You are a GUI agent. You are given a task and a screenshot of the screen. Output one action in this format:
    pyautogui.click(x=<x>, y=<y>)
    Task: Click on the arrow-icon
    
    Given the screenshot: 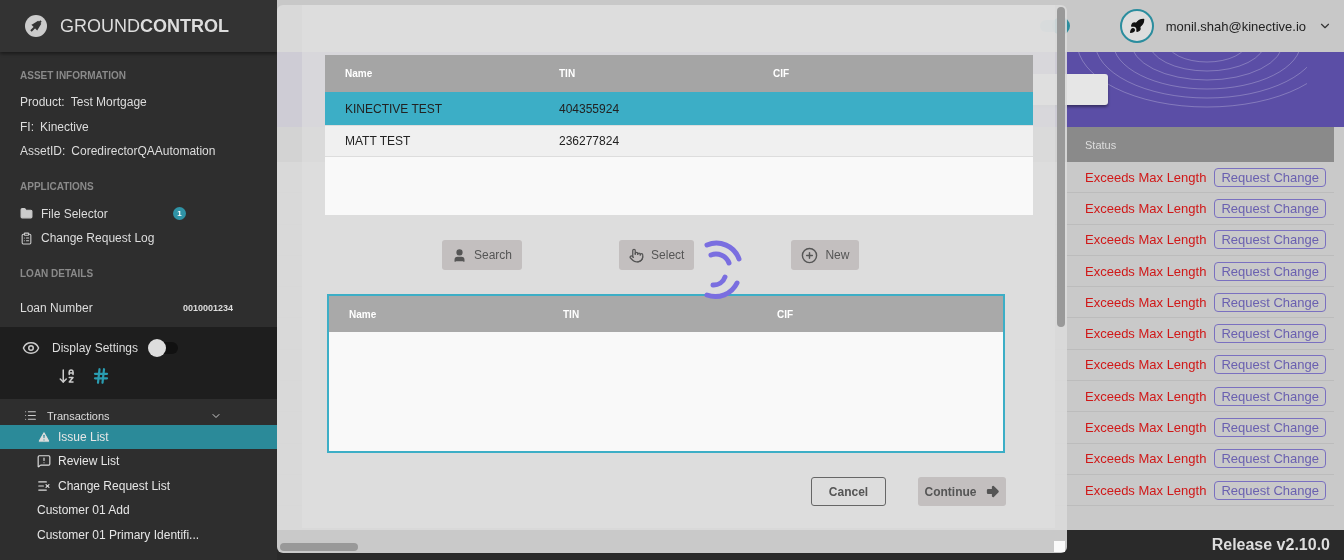 What is the action you would take?
    pyautogui.click(x=992, y=491)
    